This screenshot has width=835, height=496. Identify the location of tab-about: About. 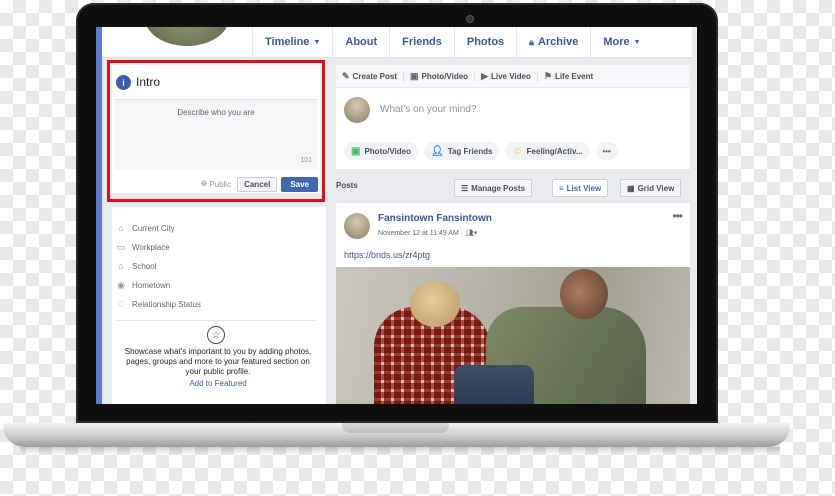
(360, 42).